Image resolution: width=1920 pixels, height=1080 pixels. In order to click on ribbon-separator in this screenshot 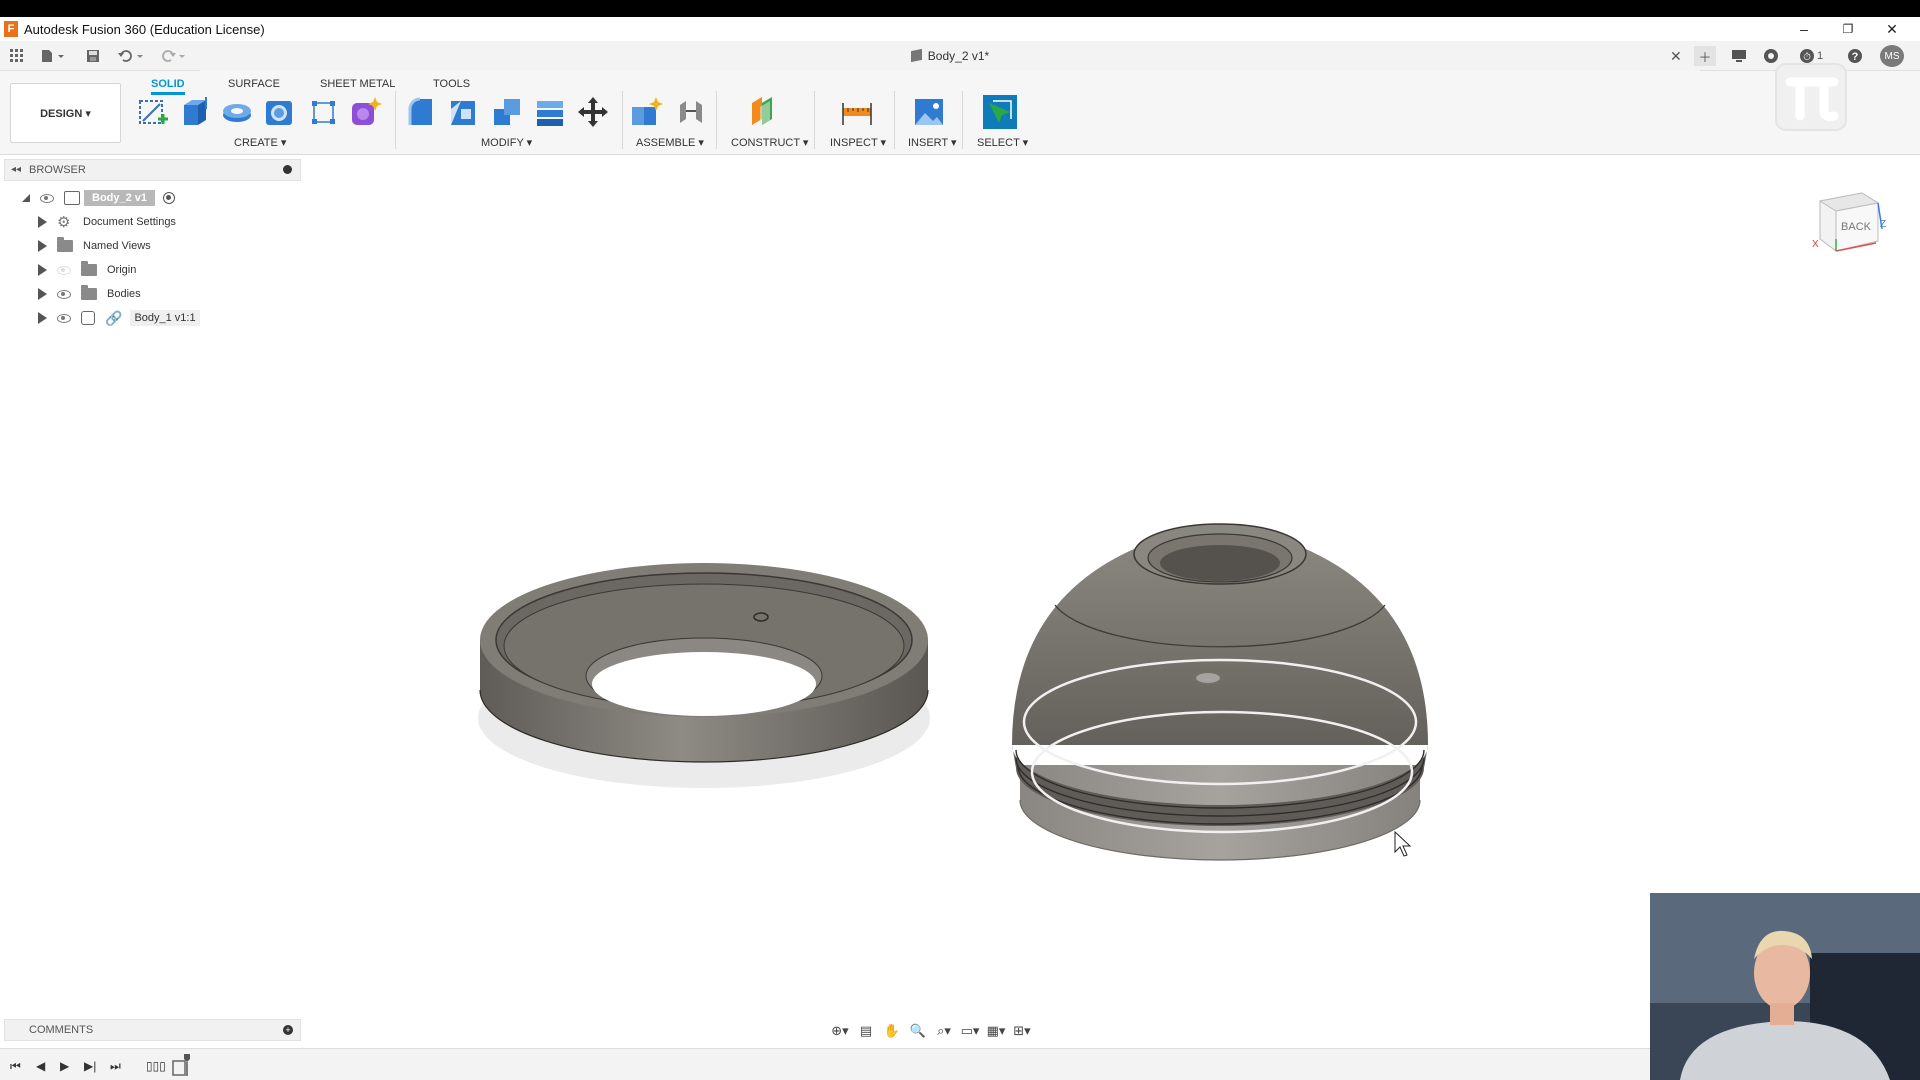, I will do `click(814, 120)`.